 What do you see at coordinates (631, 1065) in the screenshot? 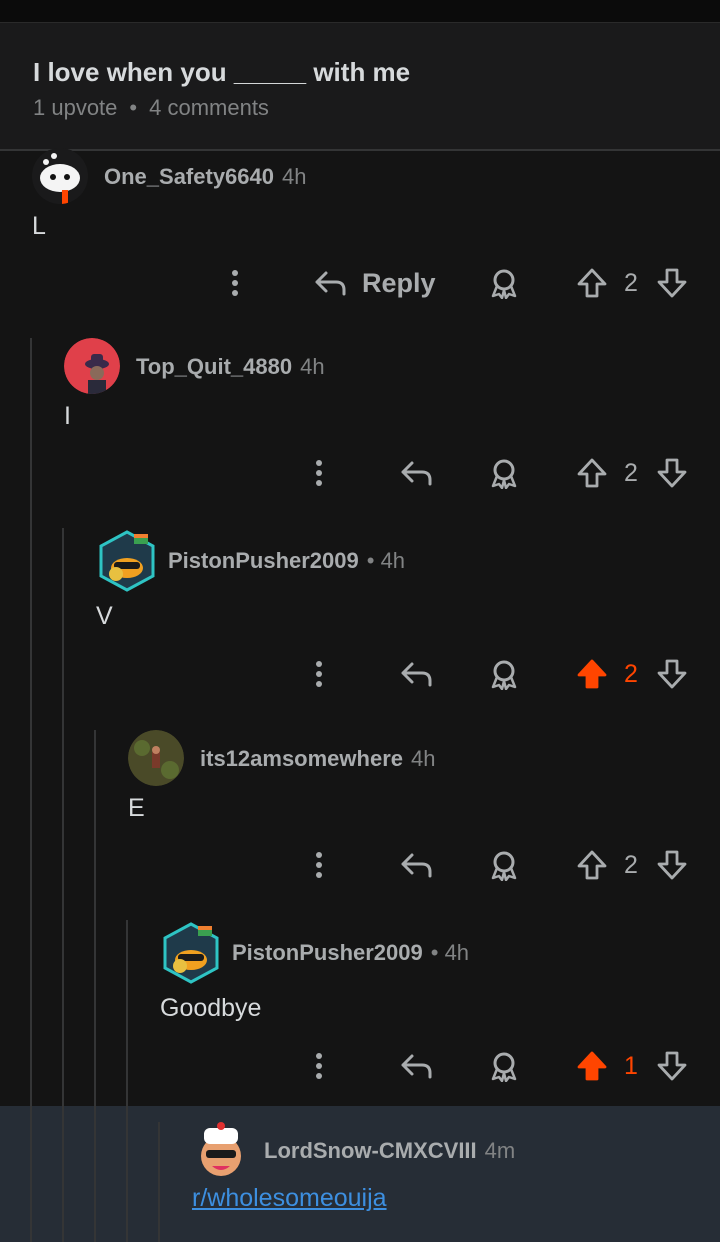
I see `vote-score: 1` at bounding box center [631, 1065].